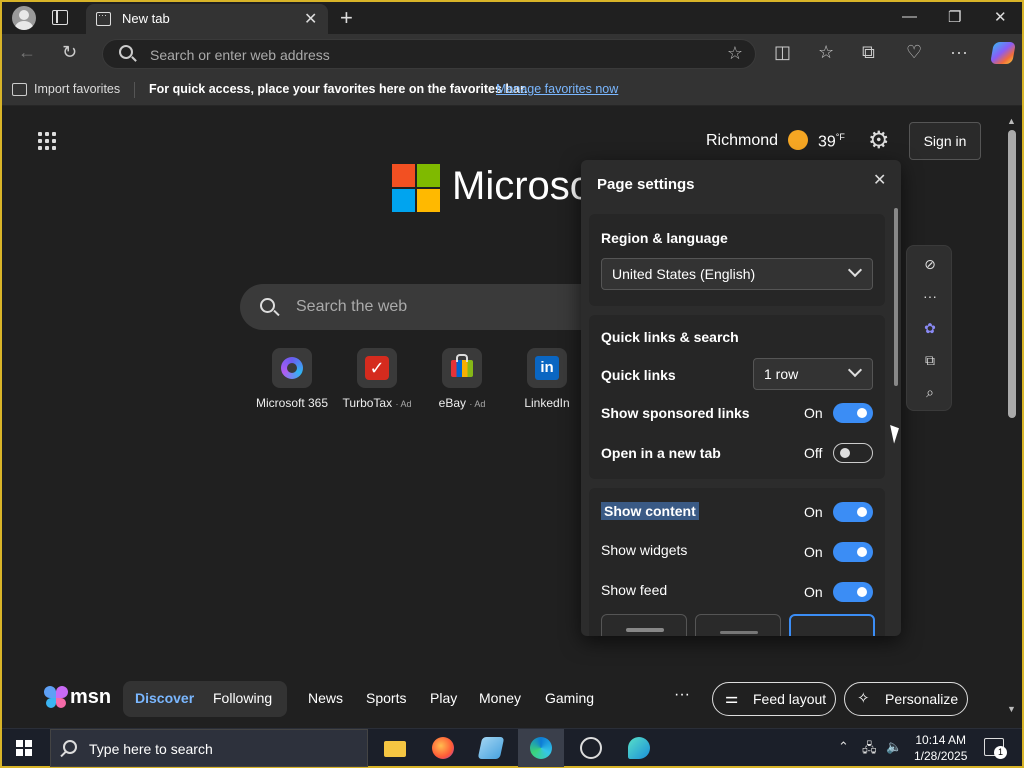 This screenshot has height=768, width=1024. Describe the element at coordinates (737, 274) in the screenshot. I see `region-dropdown: United States (English)` at that location.